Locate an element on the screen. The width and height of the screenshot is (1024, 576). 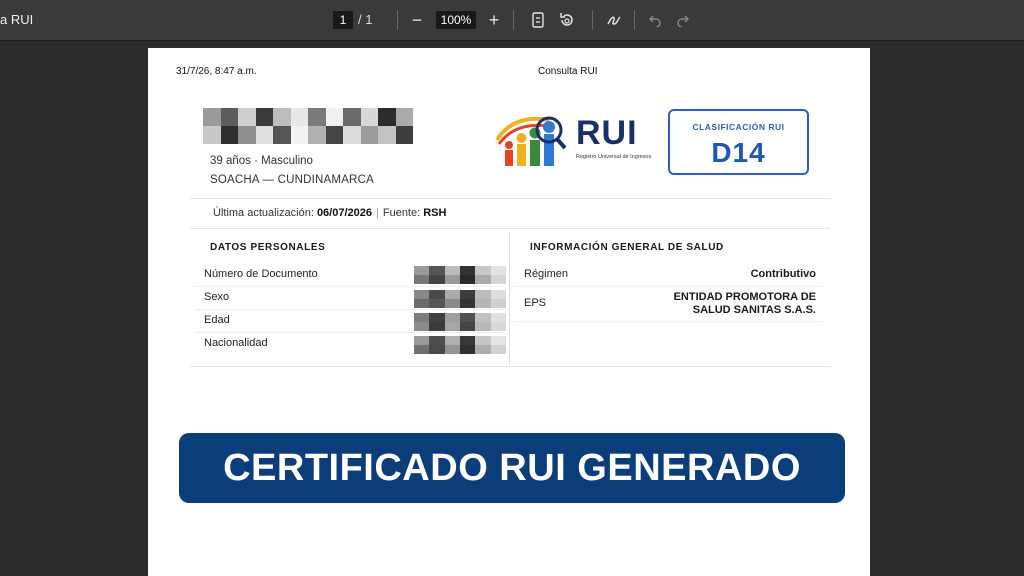
pdf-viewer-toolbar: a RUI 1 / 1 − 100% + is located at coordinates (512, 20).